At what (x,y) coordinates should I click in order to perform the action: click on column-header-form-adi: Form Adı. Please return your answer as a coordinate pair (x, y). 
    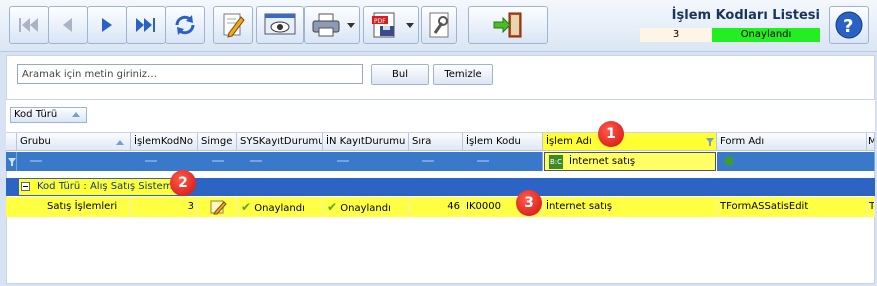
    Looking at the image, I should click on (792, 142).